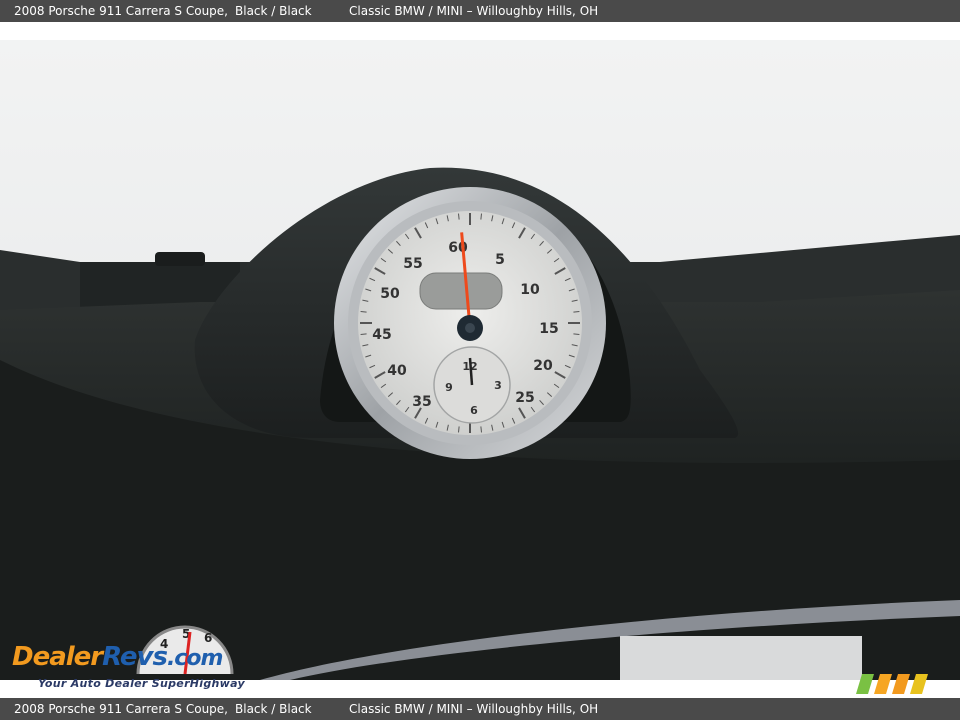  I want to click on logo-part-dealer: Dealer, so click(57, 657).